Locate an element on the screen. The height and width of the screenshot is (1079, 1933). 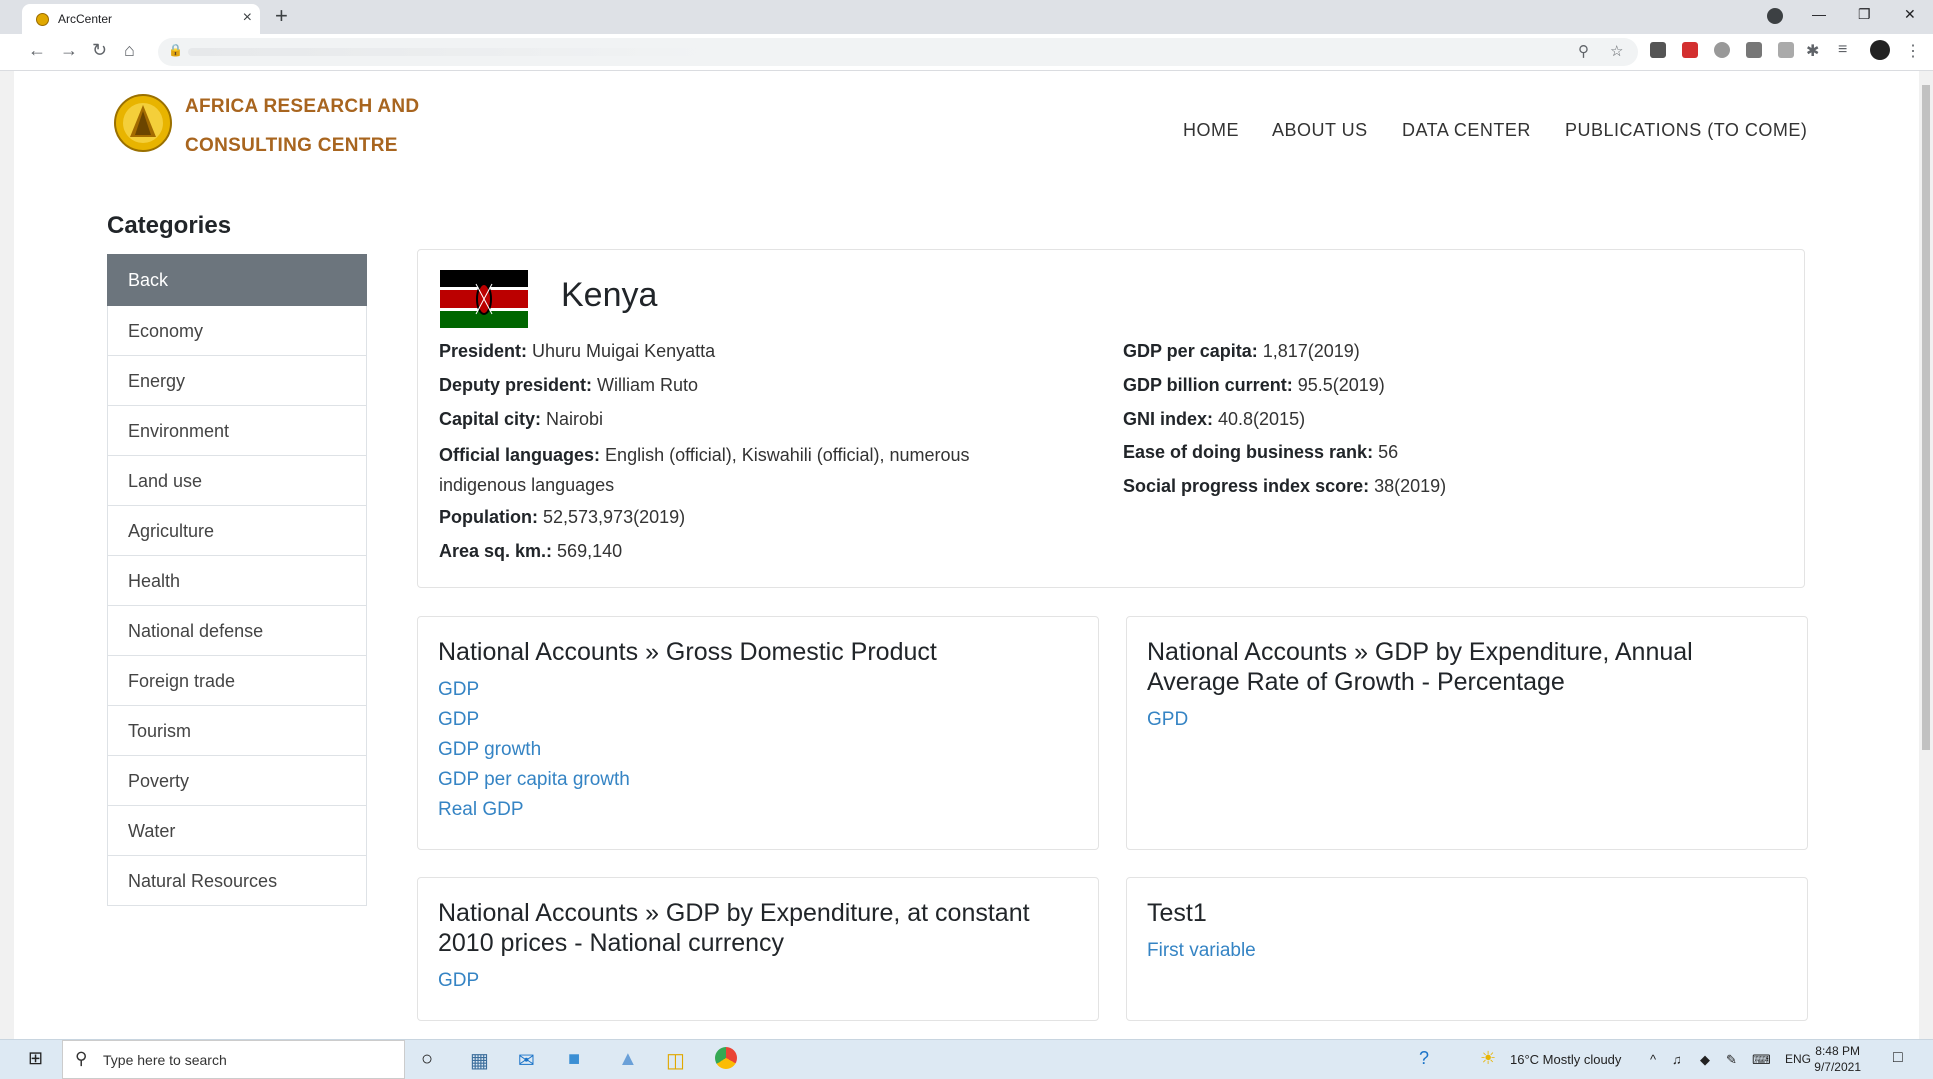
scrollbar-thumb is located at coordinates (1926, 417).